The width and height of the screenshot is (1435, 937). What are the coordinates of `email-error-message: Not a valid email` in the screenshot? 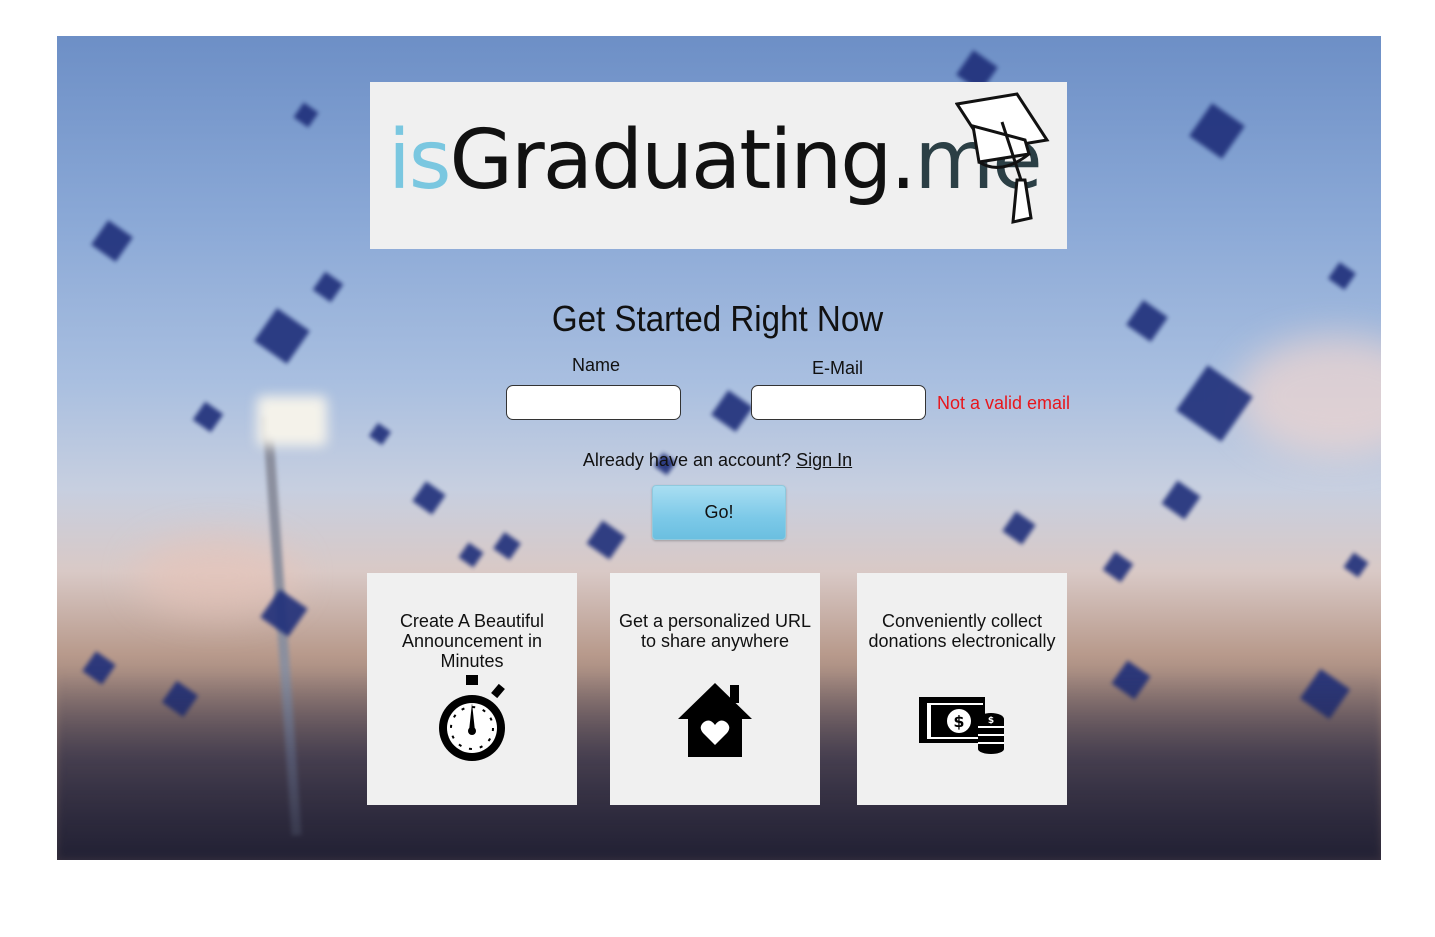 It's located at (1004, 403).